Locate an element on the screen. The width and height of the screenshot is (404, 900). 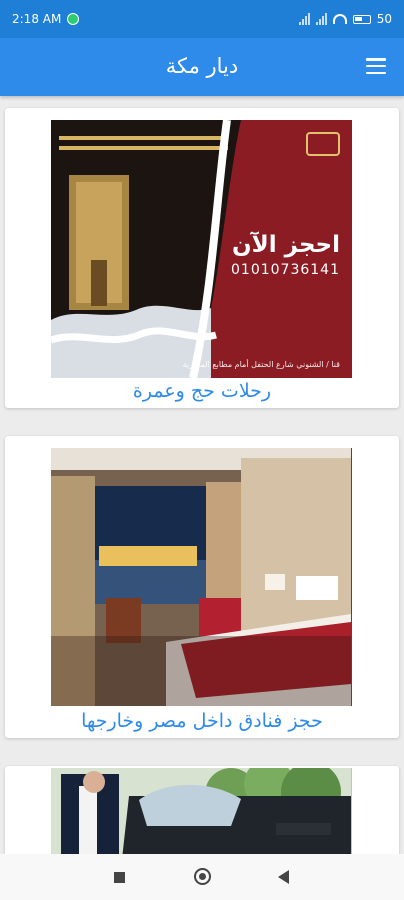
hamburger-menu-icon is located at coordinates (376, 66).